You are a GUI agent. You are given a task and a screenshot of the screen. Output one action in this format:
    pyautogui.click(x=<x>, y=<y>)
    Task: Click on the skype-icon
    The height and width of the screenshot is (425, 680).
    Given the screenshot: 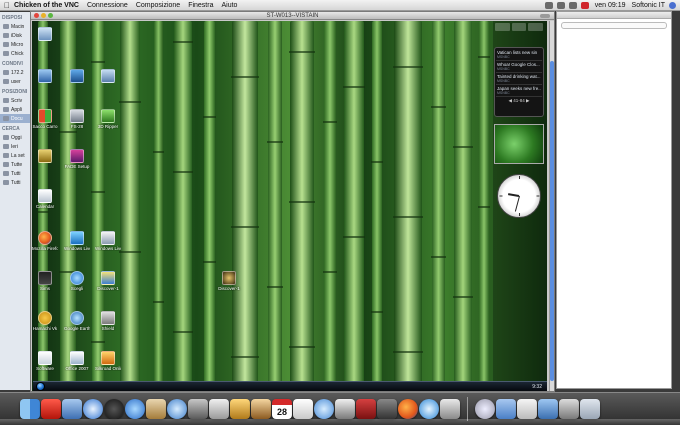 What is the action you would take?
    pyautogui.click(x=429, y=409)
    